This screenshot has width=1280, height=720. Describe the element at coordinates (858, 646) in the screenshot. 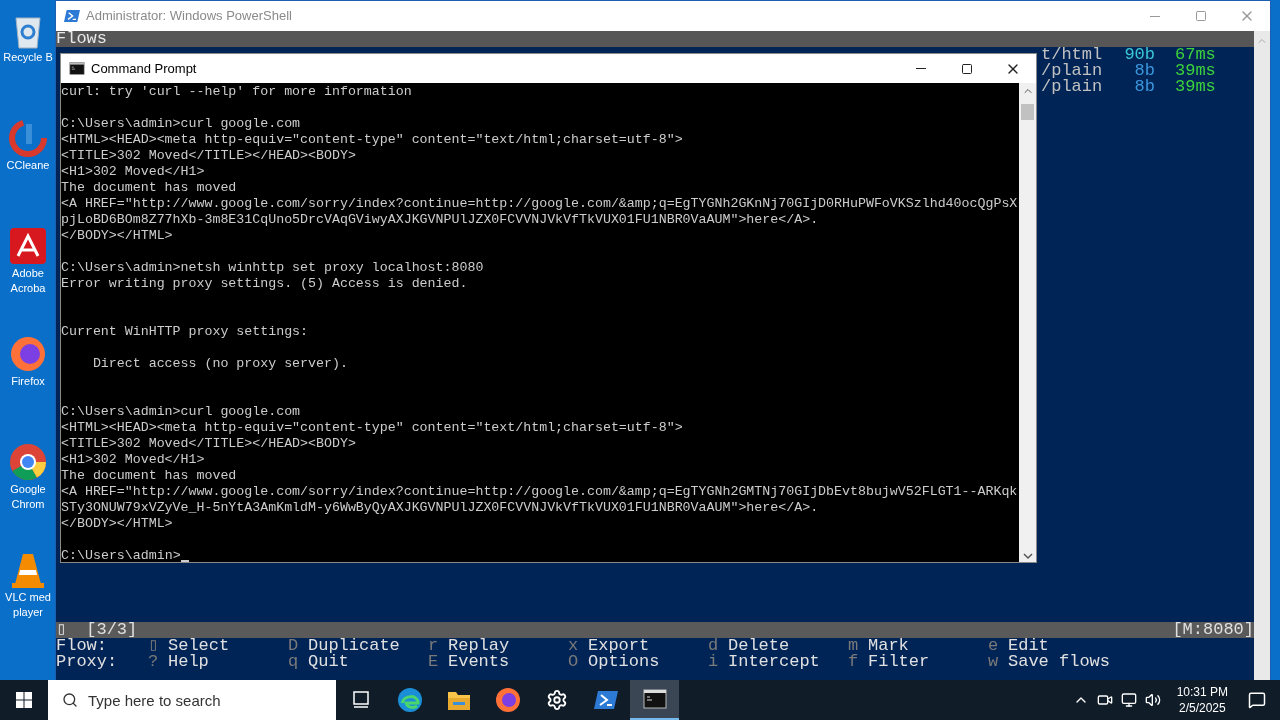

I see `shortcut-key: m` at that location.